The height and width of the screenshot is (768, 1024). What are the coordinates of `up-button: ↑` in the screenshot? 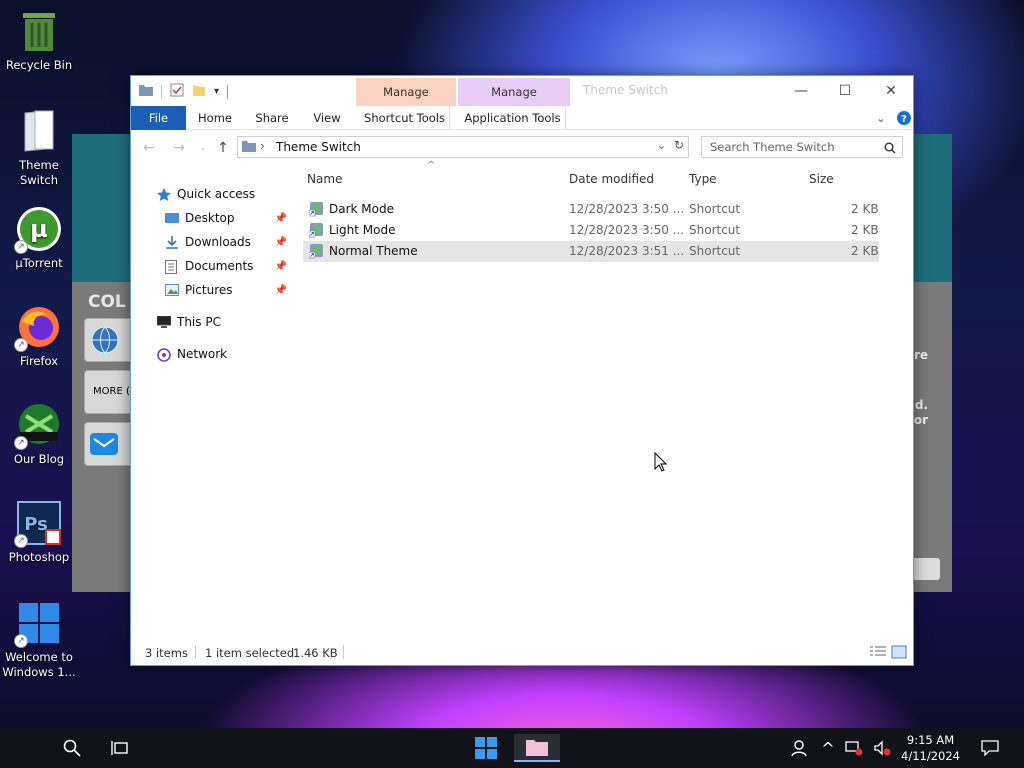 It's located at (223, 148).